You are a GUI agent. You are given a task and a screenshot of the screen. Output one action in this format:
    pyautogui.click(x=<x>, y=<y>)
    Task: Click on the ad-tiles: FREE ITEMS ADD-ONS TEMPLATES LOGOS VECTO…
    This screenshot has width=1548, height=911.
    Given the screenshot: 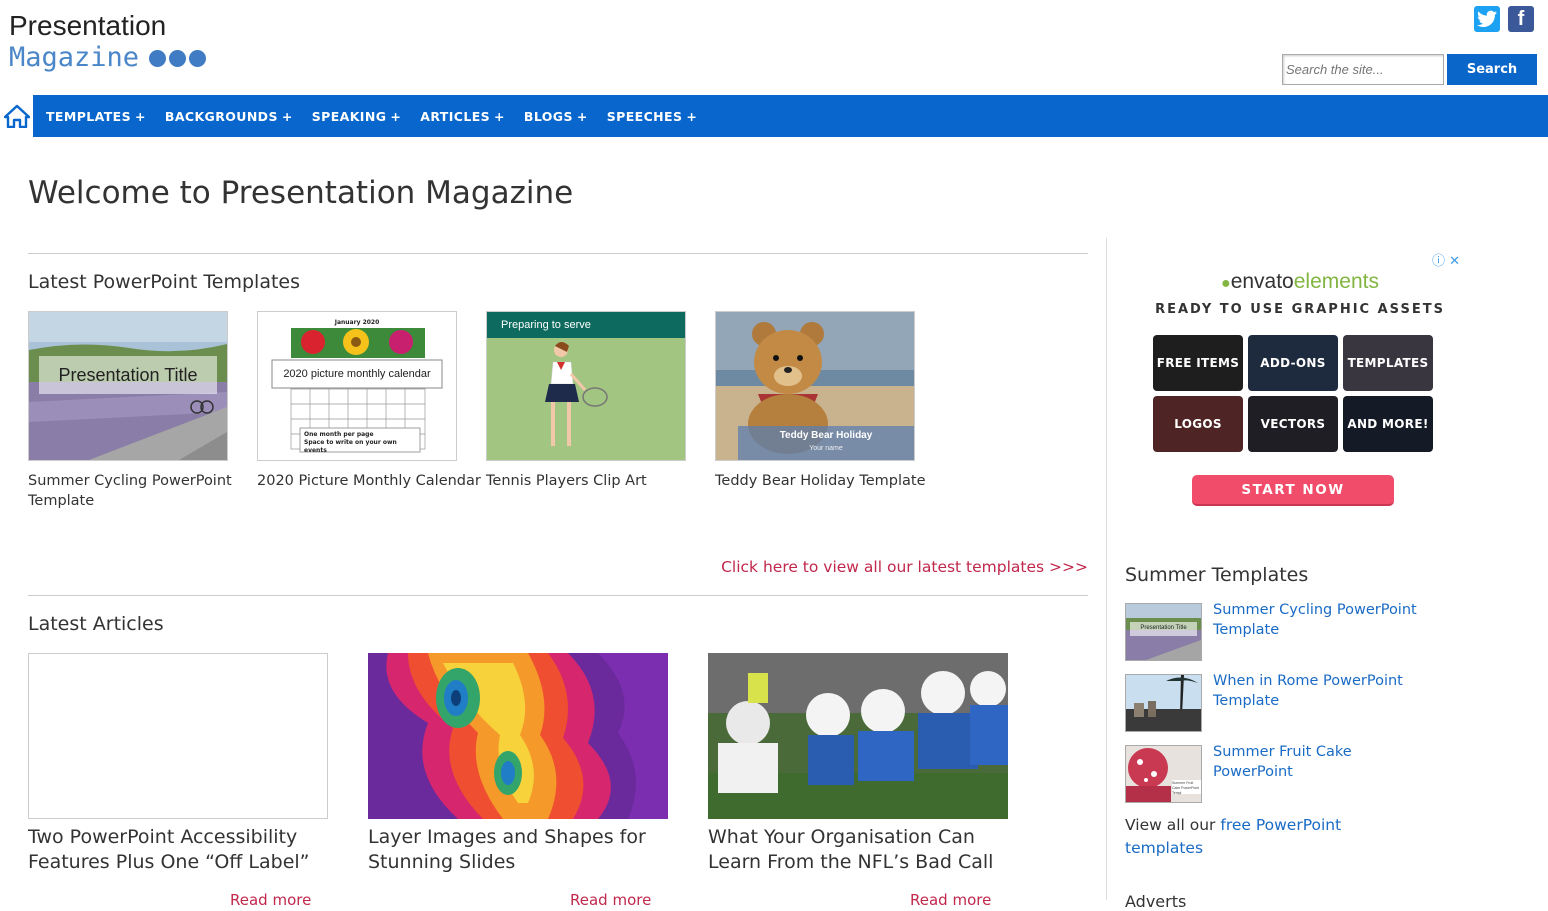 What is the action you would take?
    pyautogui.click(x=1293, y=393)
    